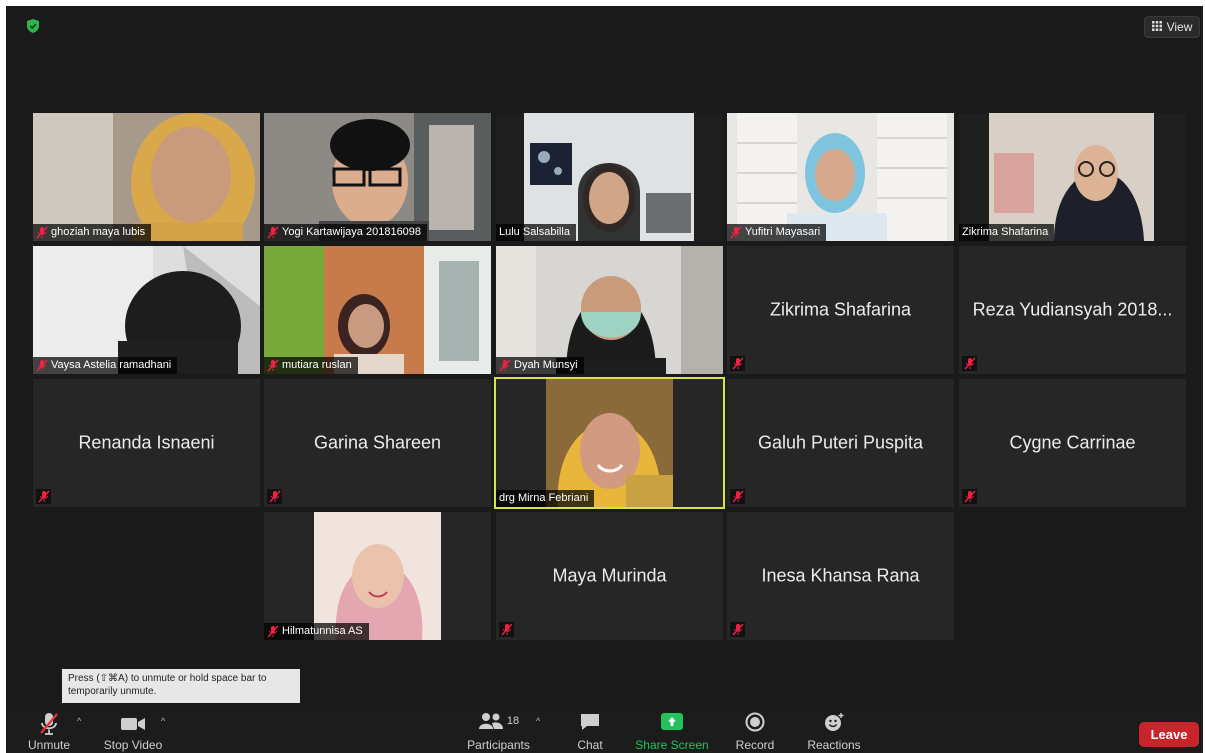 Image resolution: width=1205 pixels, height=753 pixels. Describe the element at coordinates (163, 721) in the screenshot. I see `video-options-caret-icon: ^` at that location.